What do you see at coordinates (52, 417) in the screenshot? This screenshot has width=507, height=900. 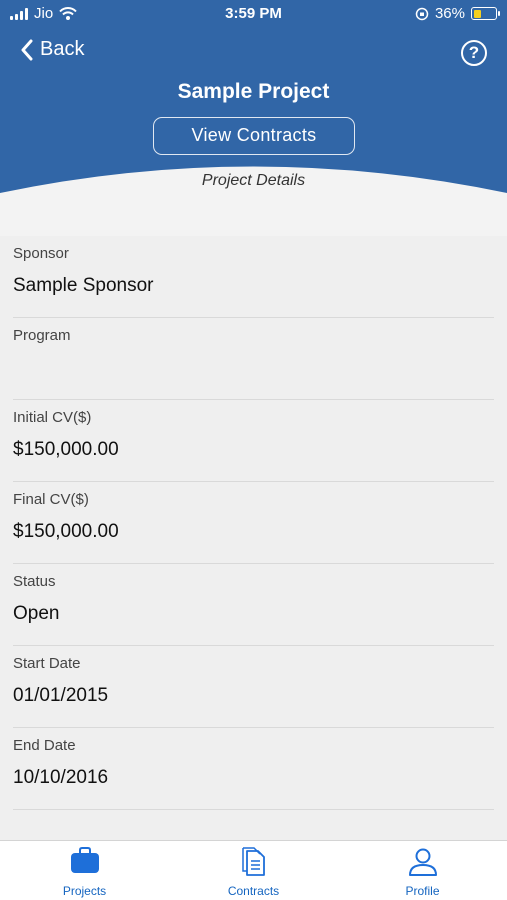 I see `field-label: Initial CV($)` at bounding box center [52, 417].